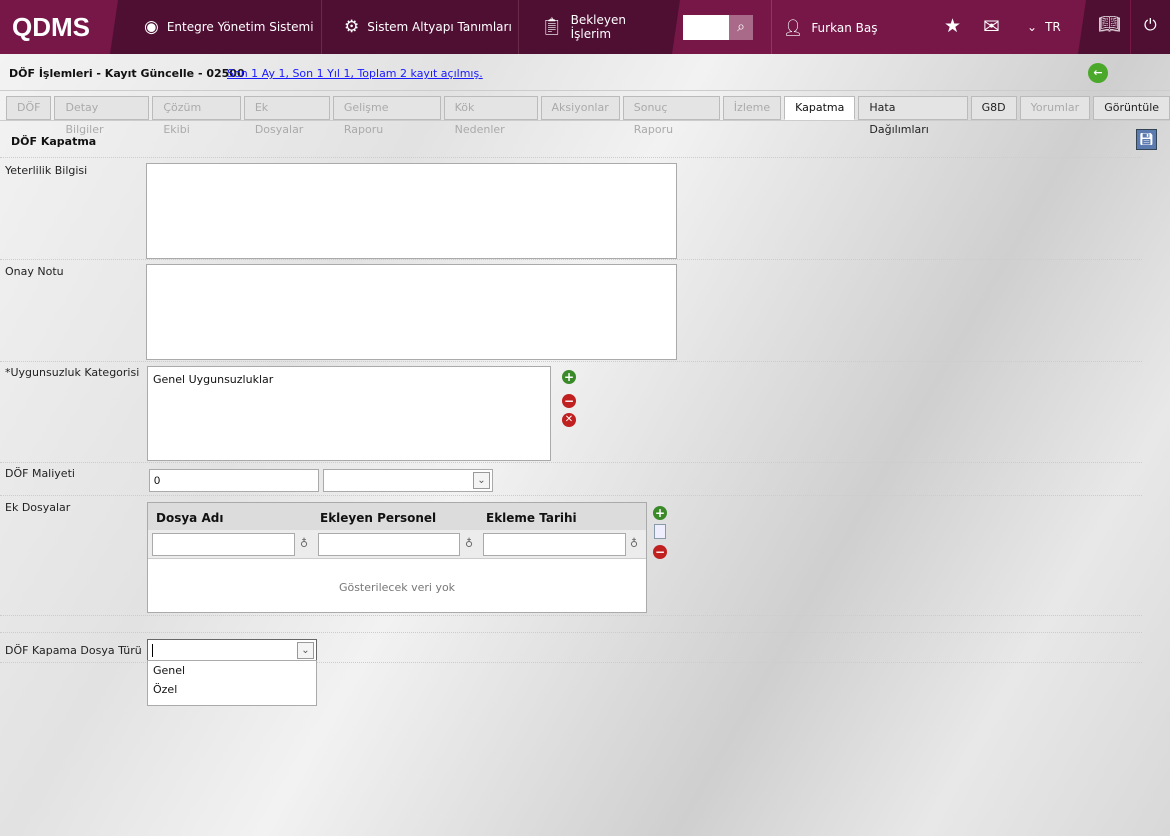 This screenshot has height=836, width=1170. I want to click on user-icon: 👤︎, so click(793, 27).